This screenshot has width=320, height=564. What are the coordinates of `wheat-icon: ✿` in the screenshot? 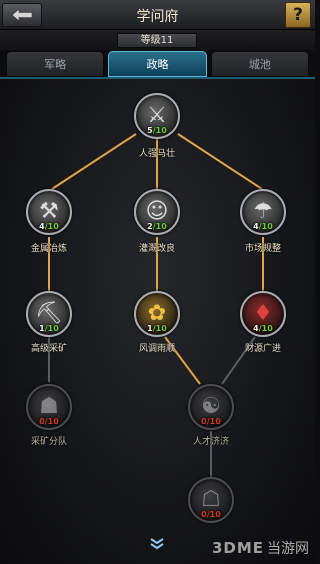 It's located at (157, 313).